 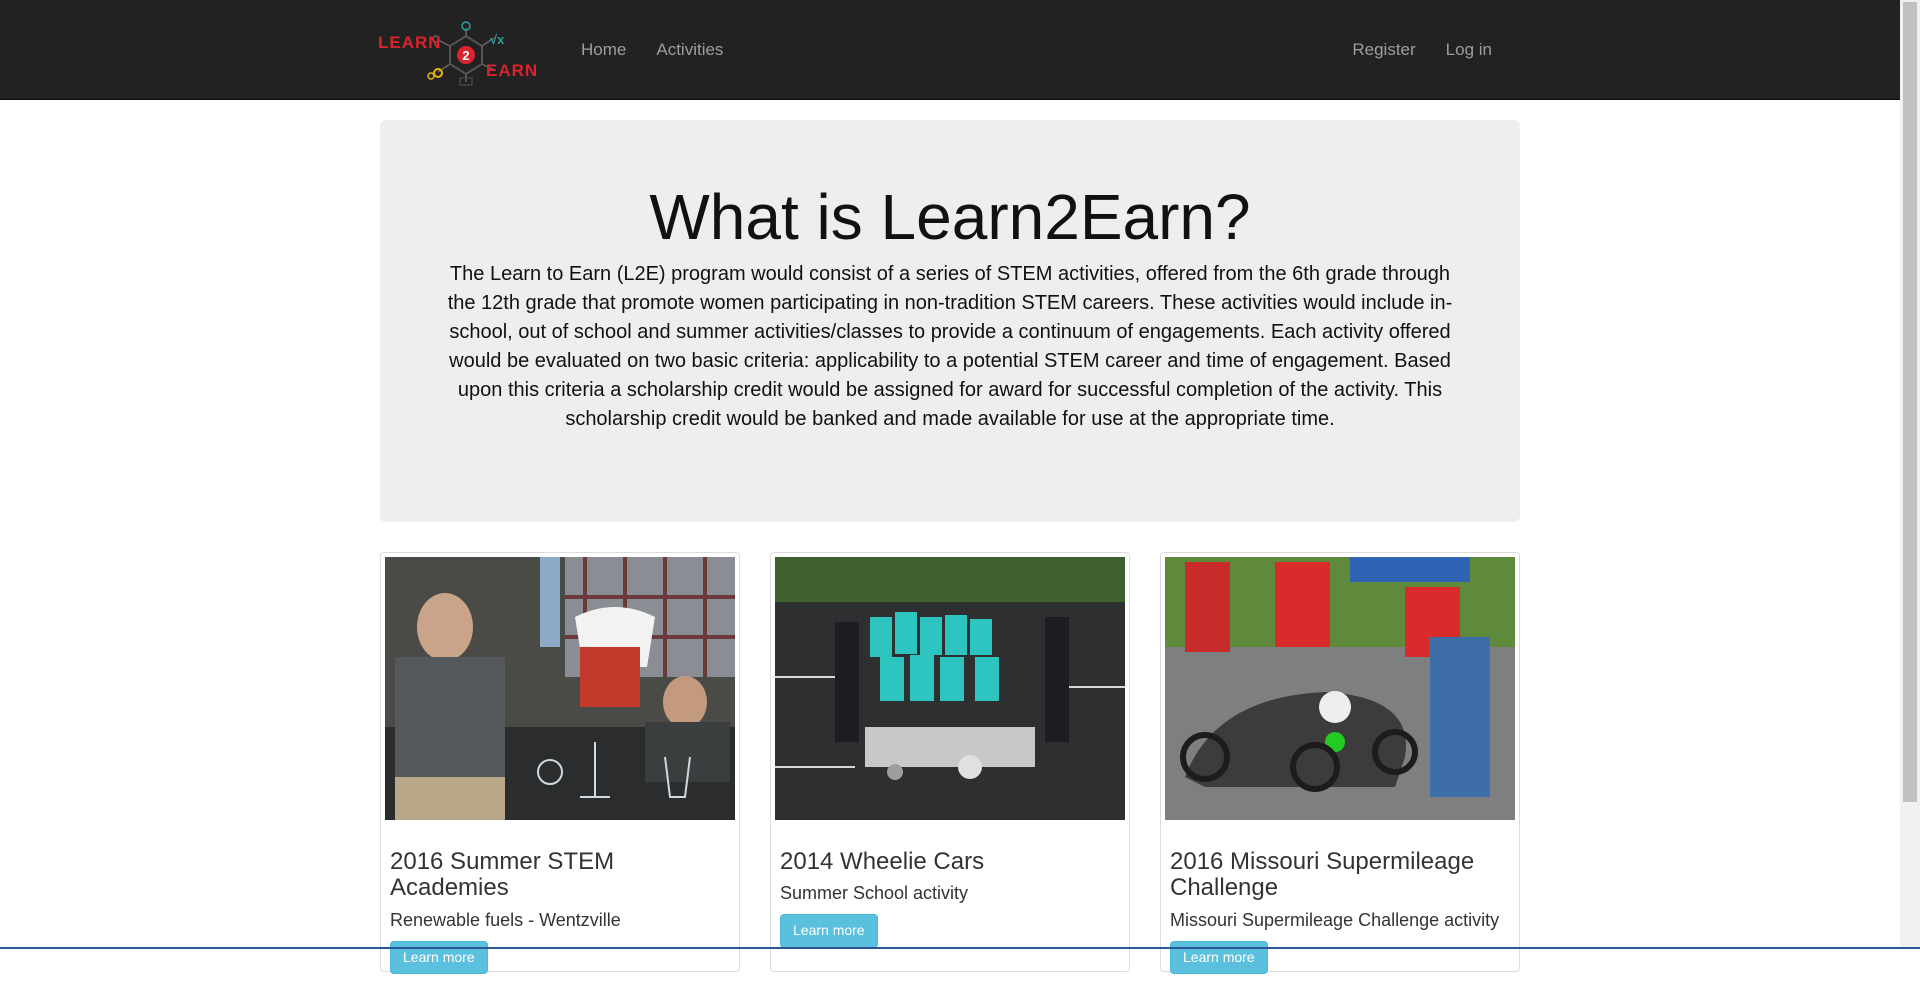 I want to click on logo-digit: 2, so click(x=465, y=55).